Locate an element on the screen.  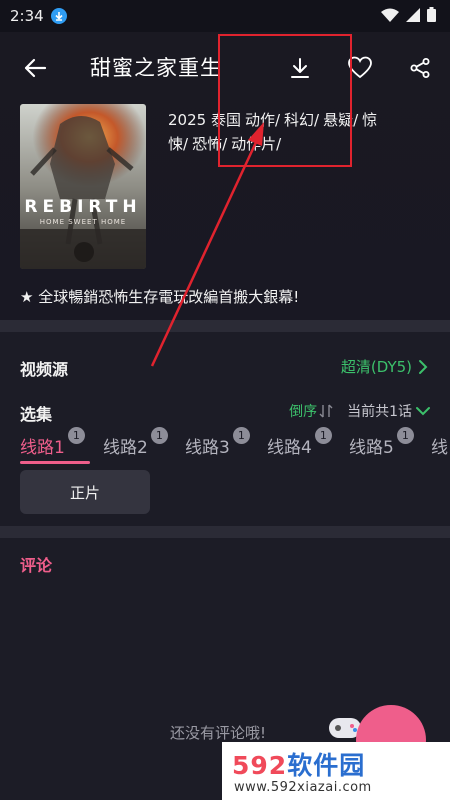
watermark-brand: 软件园 is located at coordinates (326, 765).